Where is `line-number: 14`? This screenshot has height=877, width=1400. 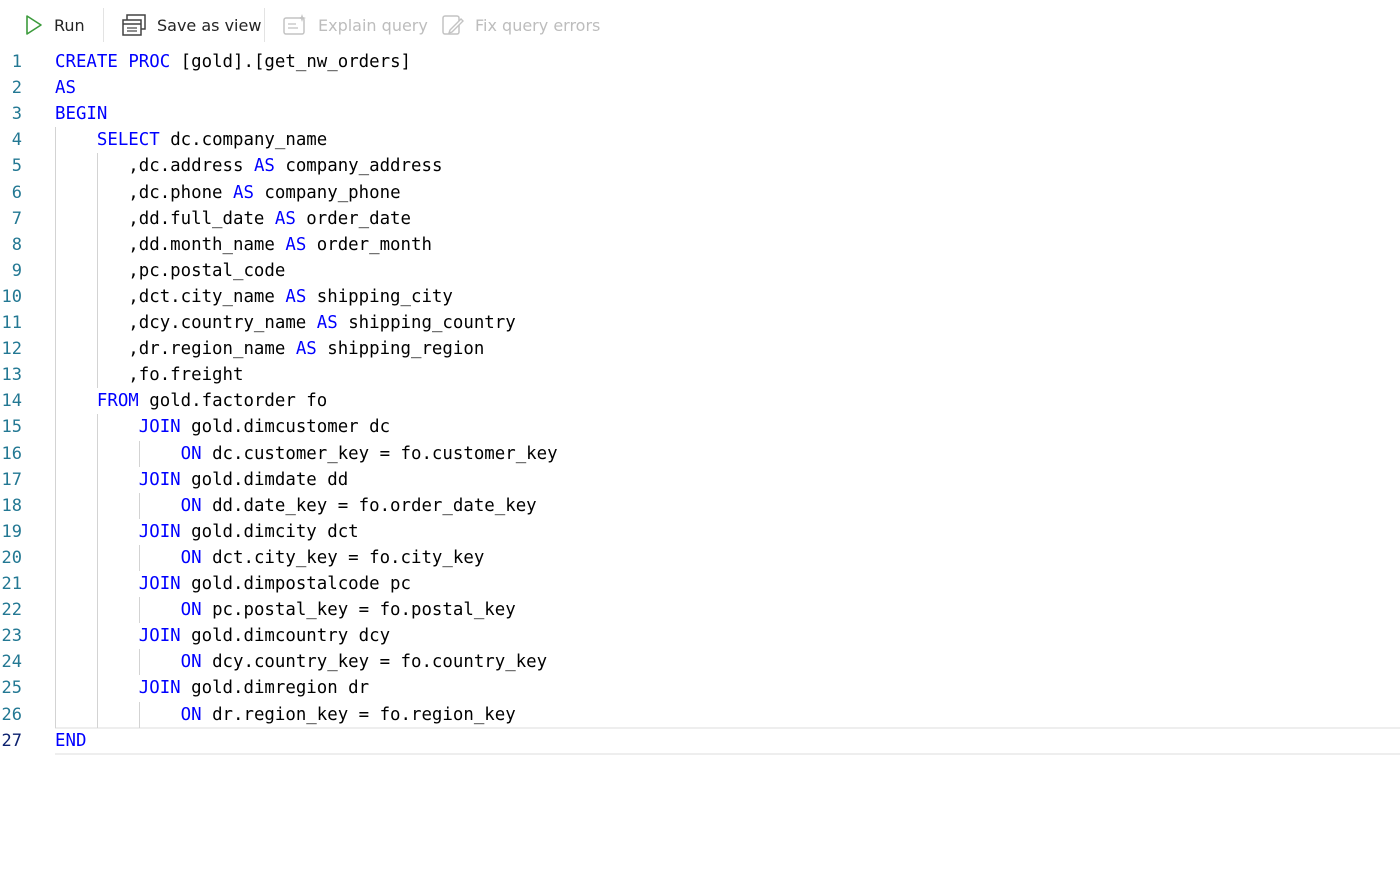 line-number: 14 is located at coordinates (11, 401).